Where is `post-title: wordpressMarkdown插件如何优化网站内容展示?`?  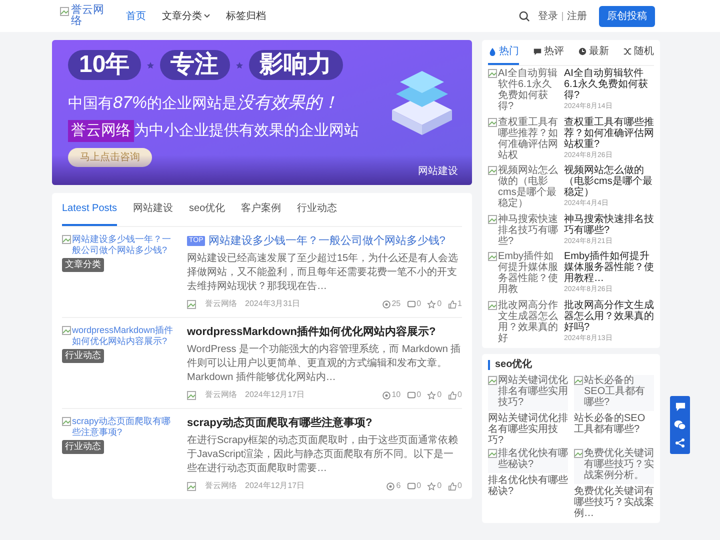 post-title: wordpressMarkdown插件如何优化网站内容展示? is located at coordinates (311, 332).